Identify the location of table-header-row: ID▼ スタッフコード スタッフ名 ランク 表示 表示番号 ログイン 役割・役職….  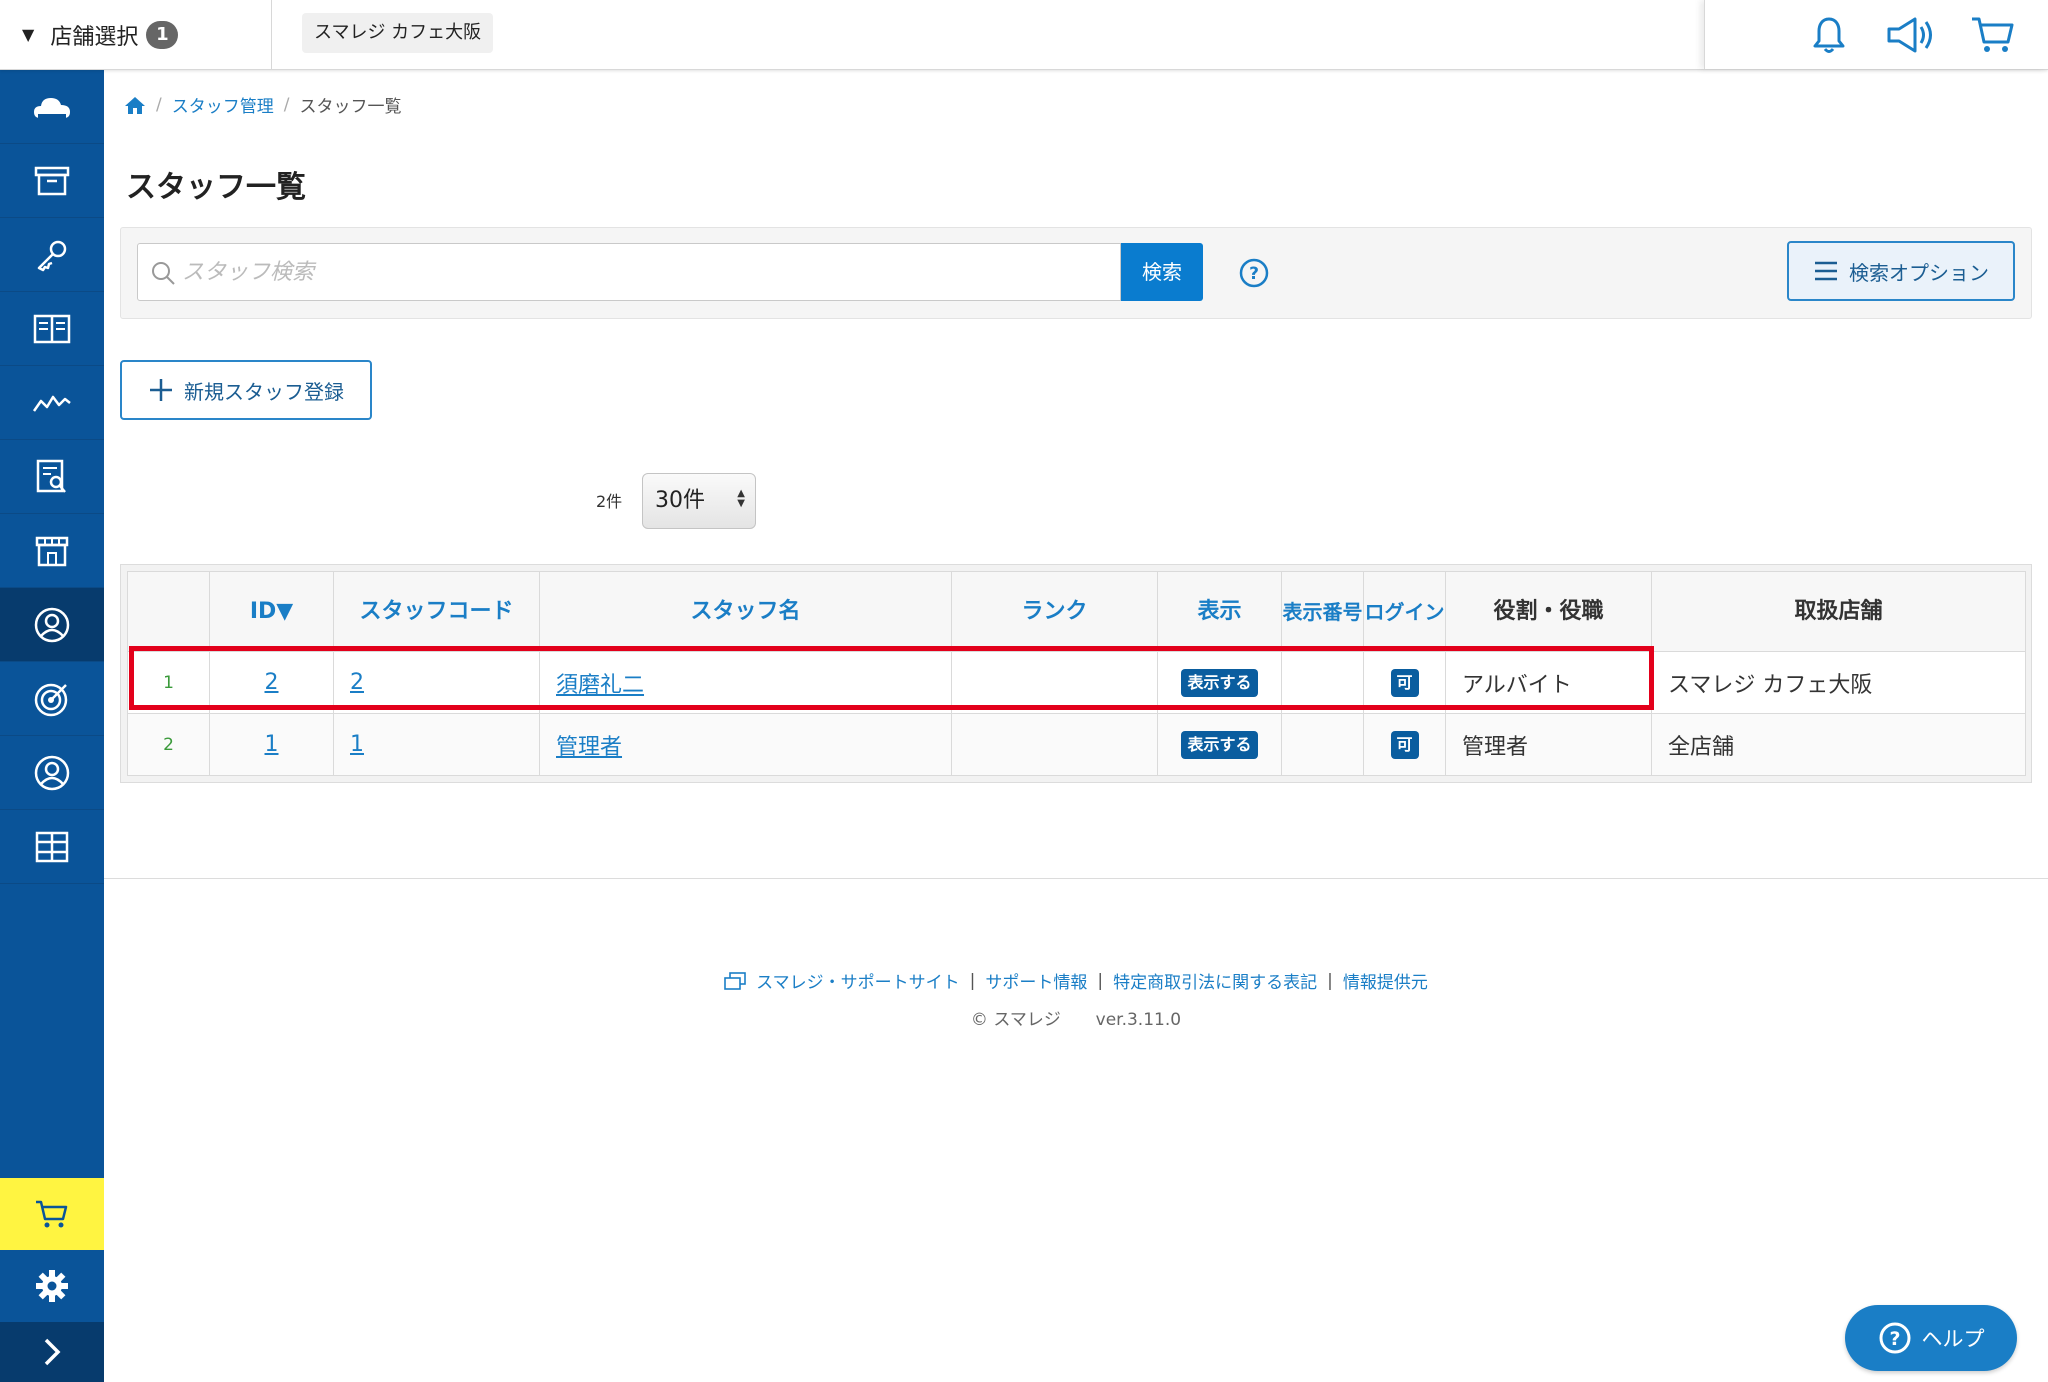
(1076, 611).